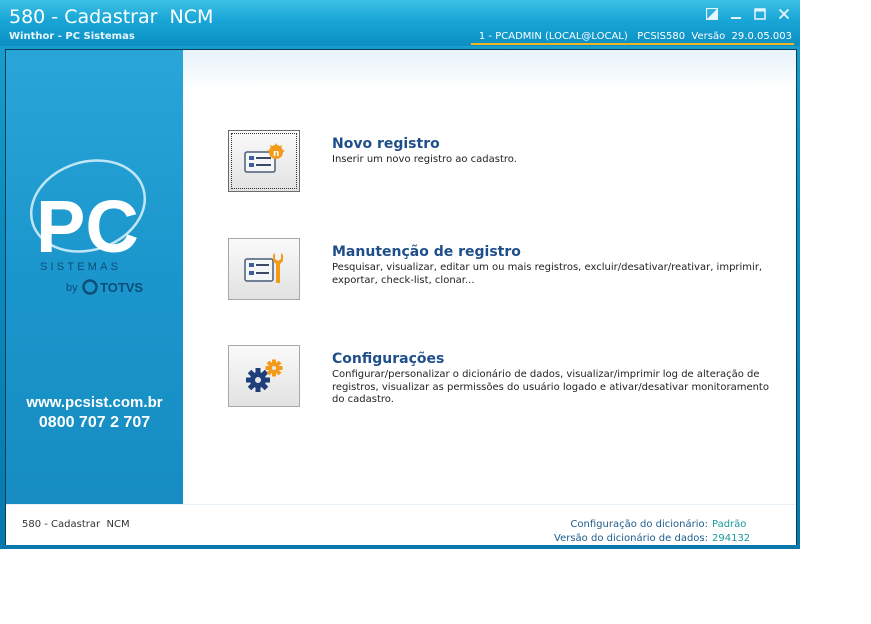 This screenshot has height=624, width=871. I want to click on dict-config-label: Configuração do dicionário:, so click(639, 524).